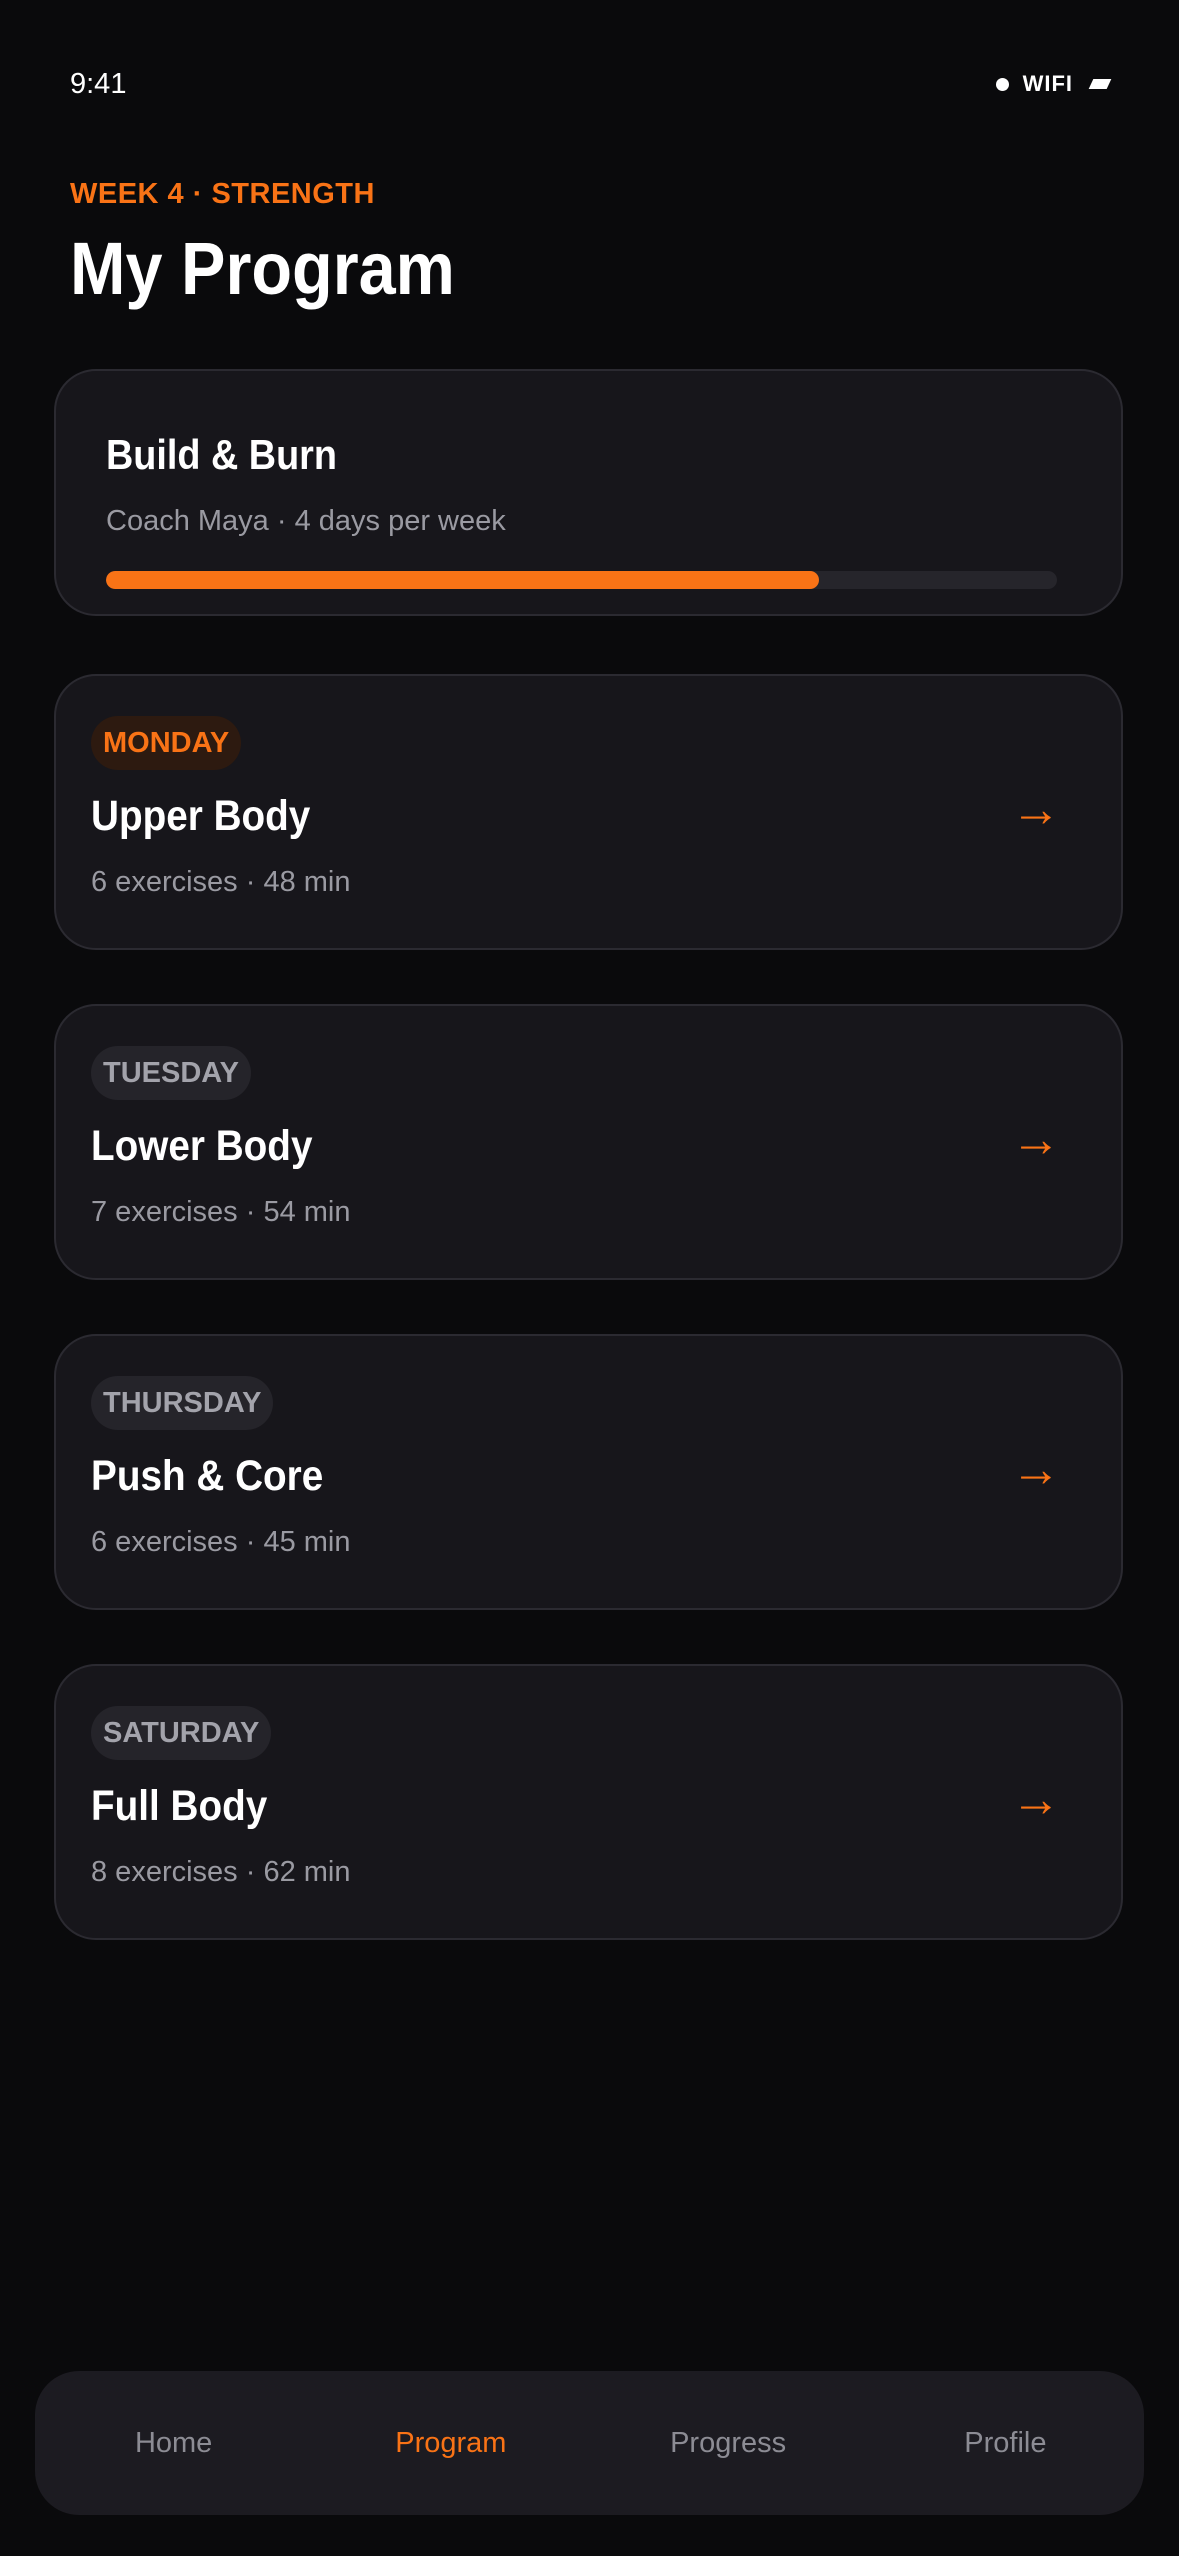 This screenshot has width=1179, height=2556. Describe the element at coordinates (1002, 84) in the screenshot. I see `signal-dot-icon` at that location.